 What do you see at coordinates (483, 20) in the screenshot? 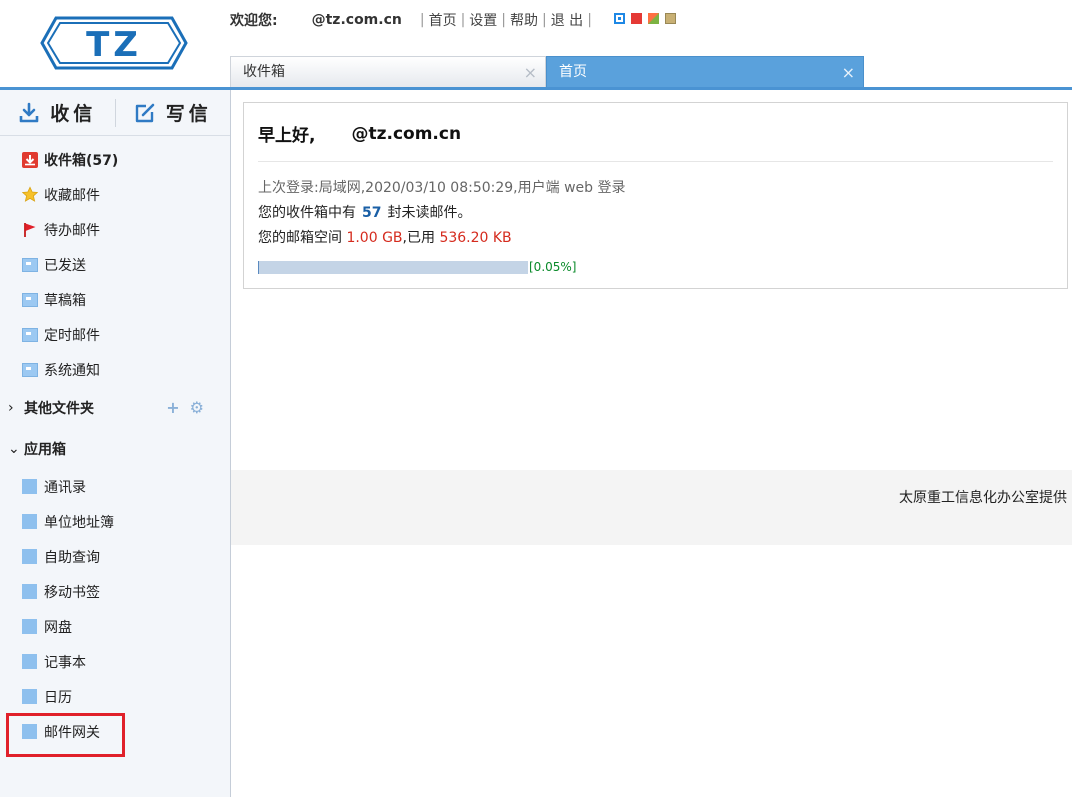
I see `settings-link: 设置` at bounding box center [483, 20].